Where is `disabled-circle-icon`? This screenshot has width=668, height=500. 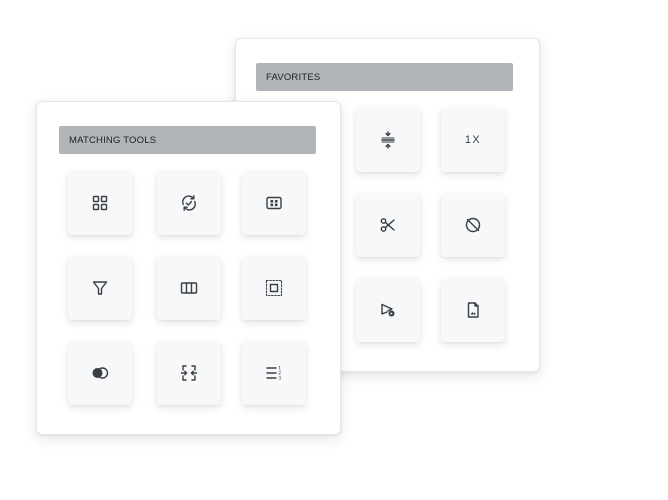 disabled-circle-icon is located at coordinates (473, 225).